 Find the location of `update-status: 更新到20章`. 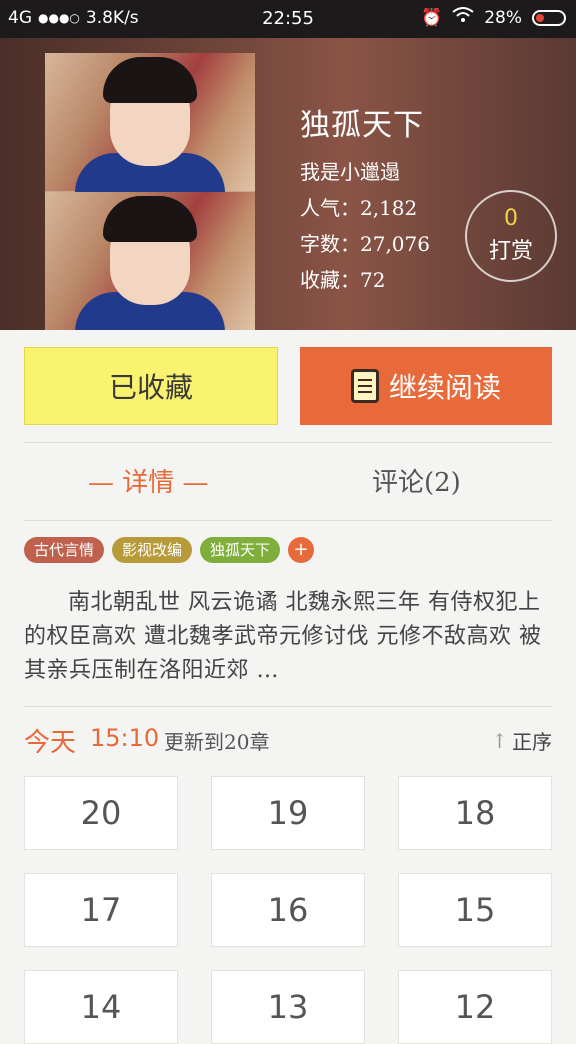

update-status: 更新到20章 is located at coordinates (217, 742).